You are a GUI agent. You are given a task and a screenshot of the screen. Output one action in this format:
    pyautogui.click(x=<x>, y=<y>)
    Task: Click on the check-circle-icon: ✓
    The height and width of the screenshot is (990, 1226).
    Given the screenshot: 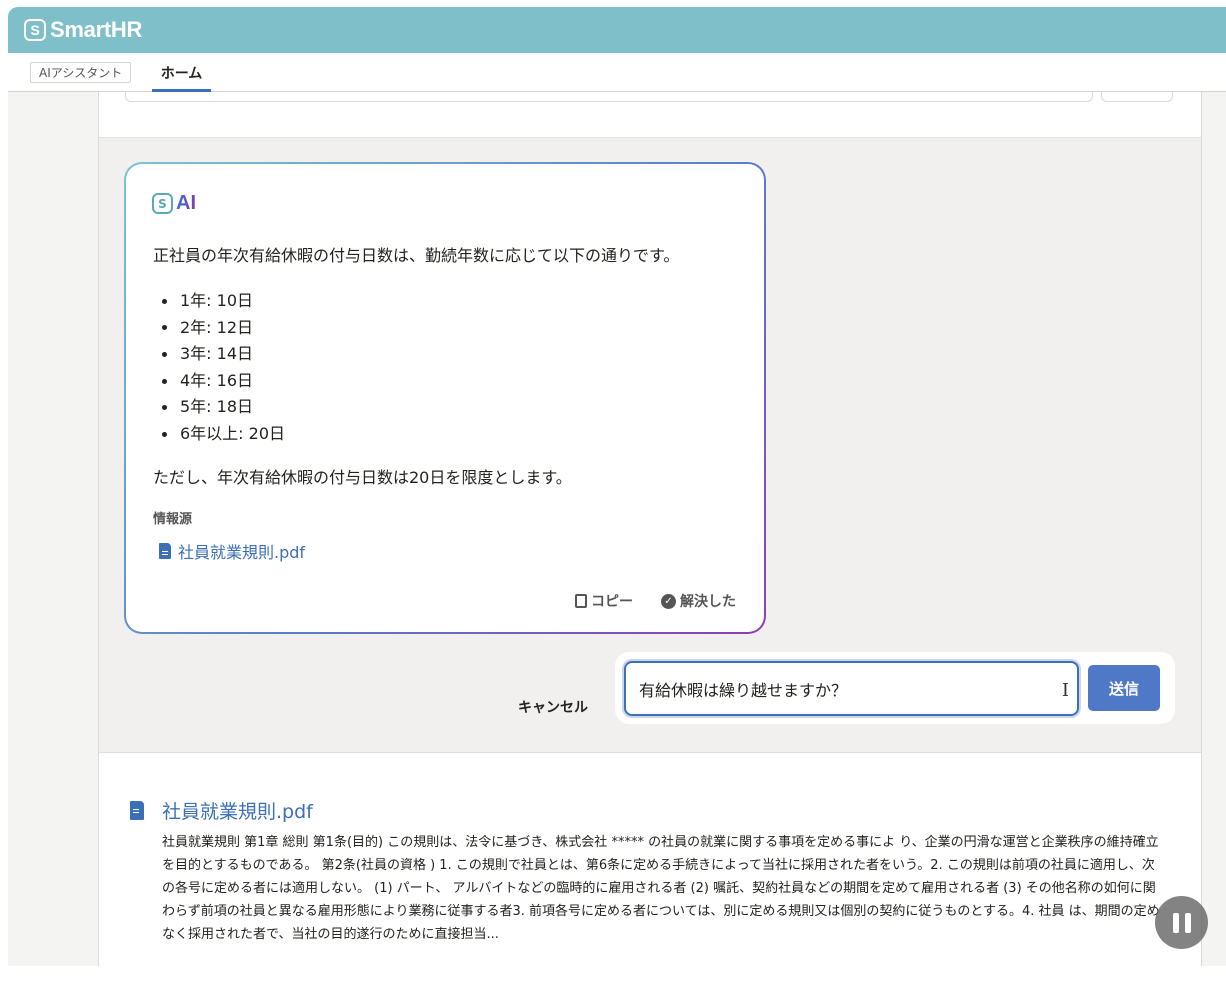 What is the action you would take?
    pyautogui.click(x=668, y=601)
    